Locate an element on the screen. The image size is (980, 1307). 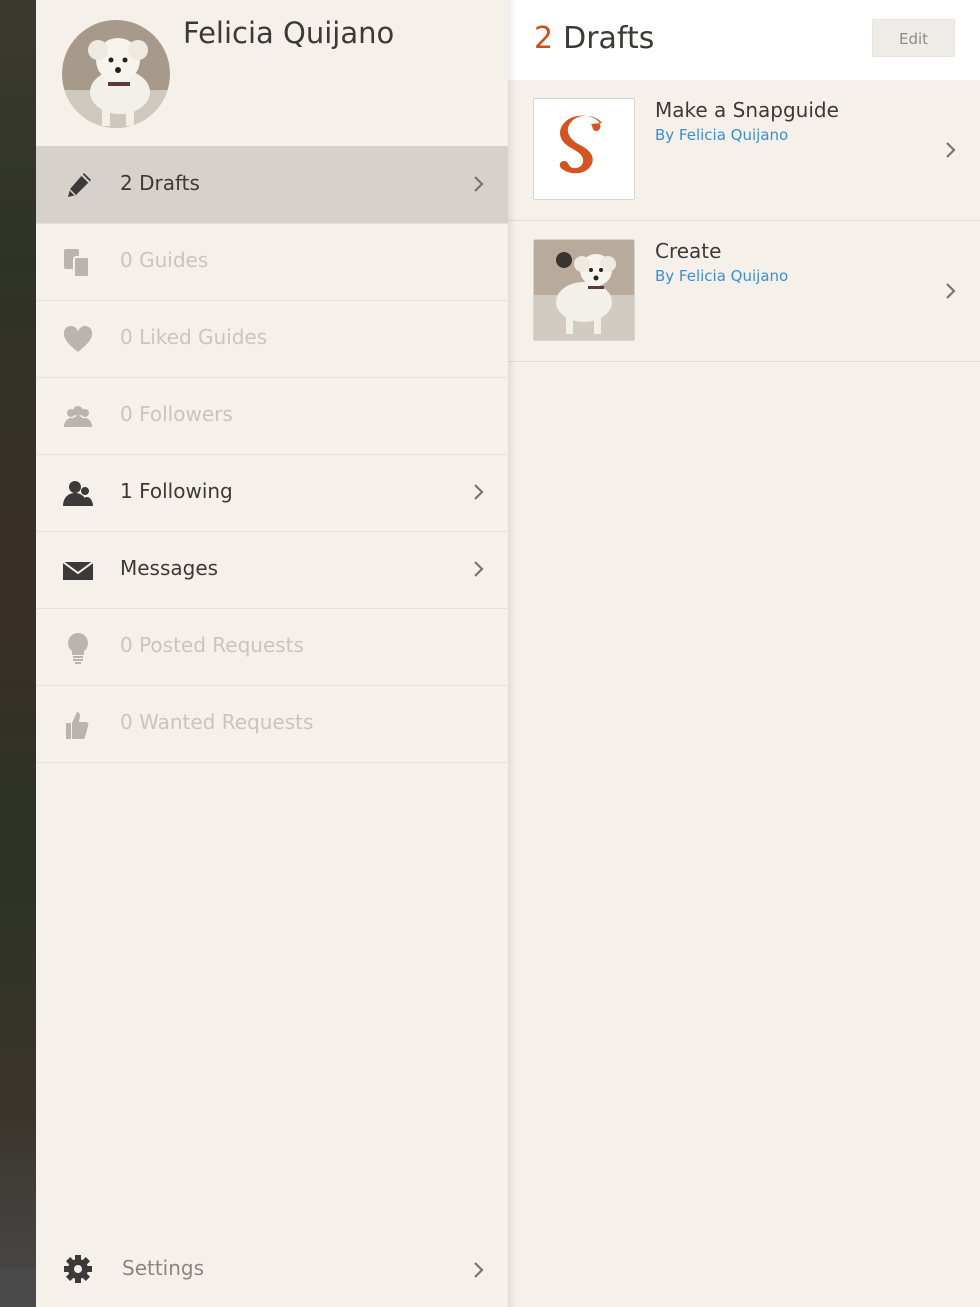
settings-label: Settings is located at coordinates (163, 1268).